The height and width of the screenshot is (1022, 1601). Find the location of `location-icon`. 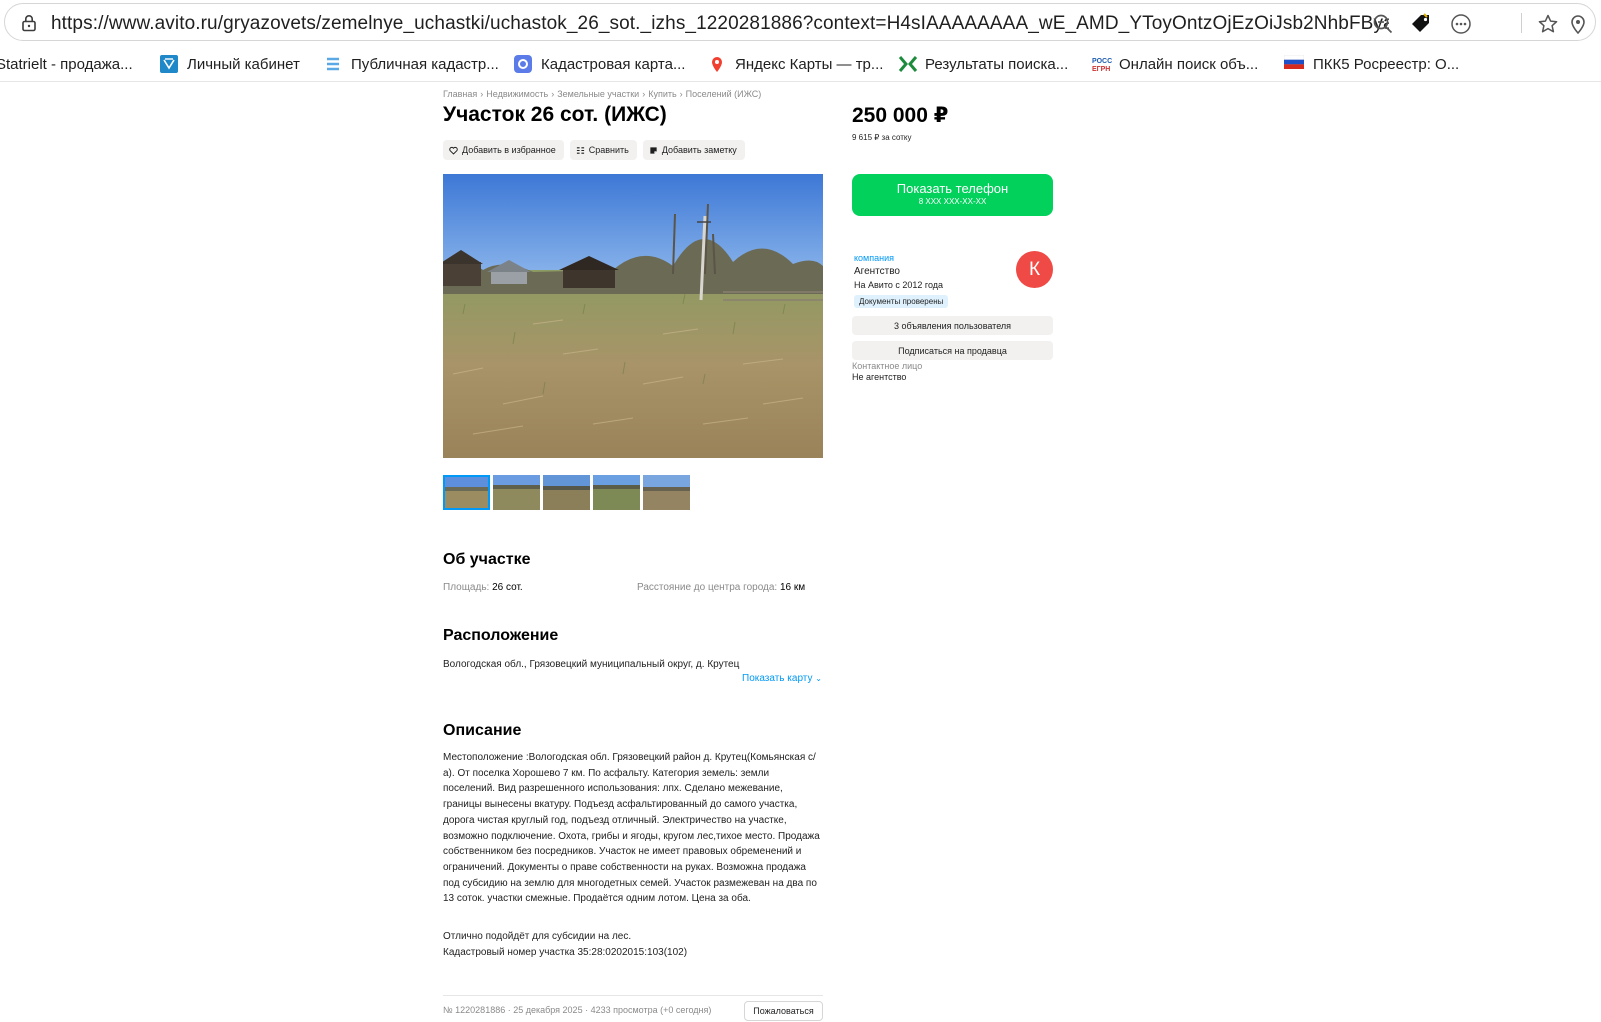

location-icon is located at coordinates (1578, 24).